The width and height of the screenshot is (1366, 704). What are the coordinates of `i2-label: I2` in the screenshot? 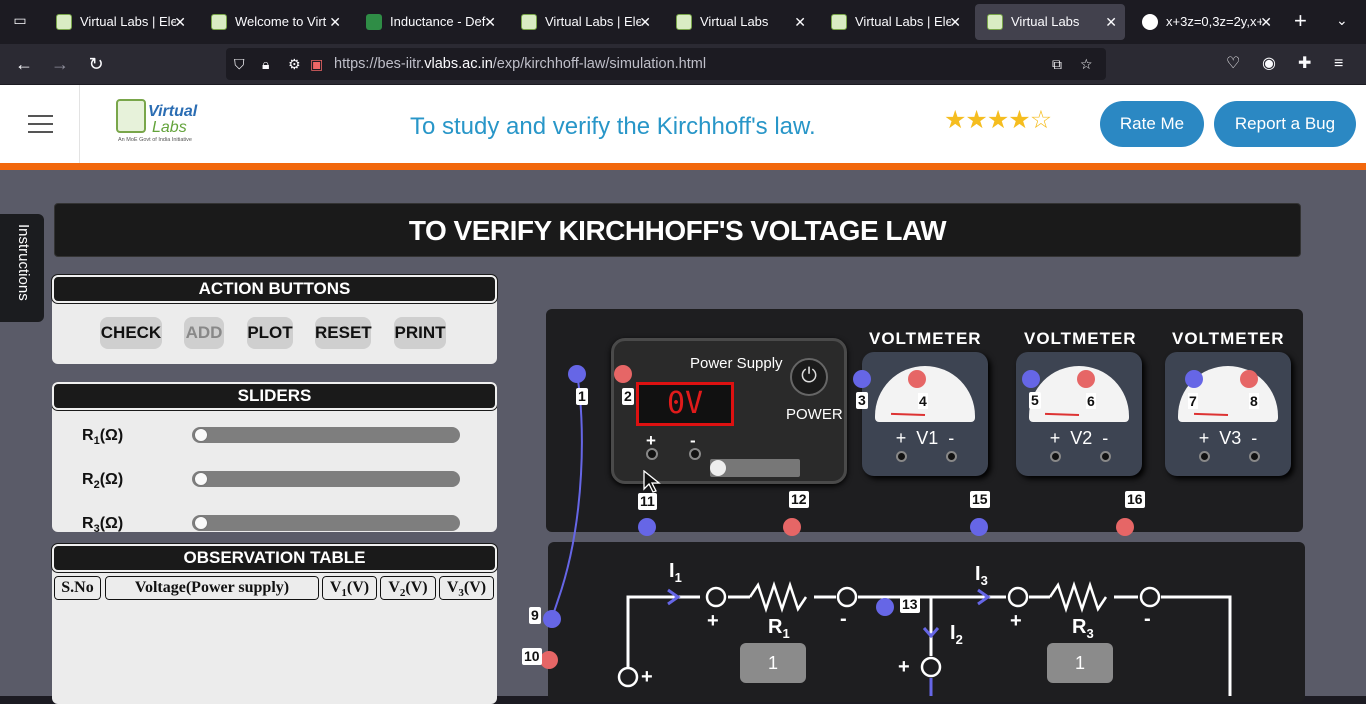 It's located at (956, 634).